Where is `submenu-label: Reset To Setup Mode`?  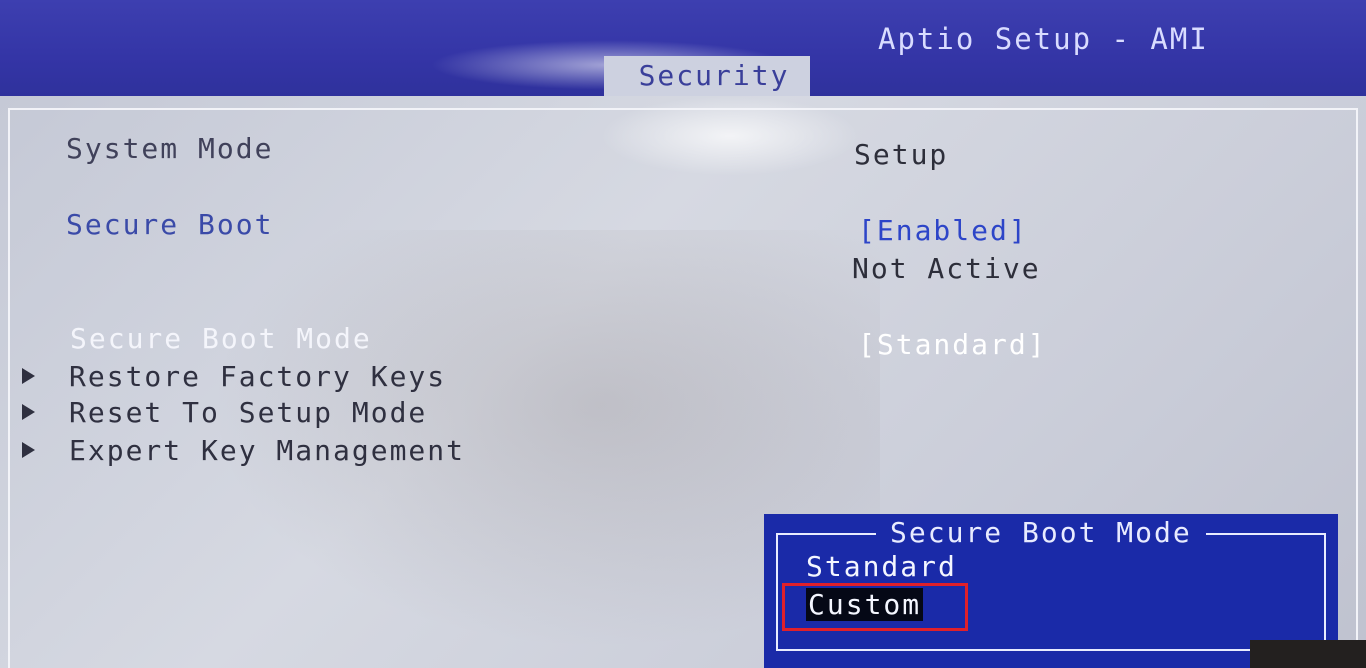 submenu-label: Reset To Setup Mode is located at coordinates (248, 412).